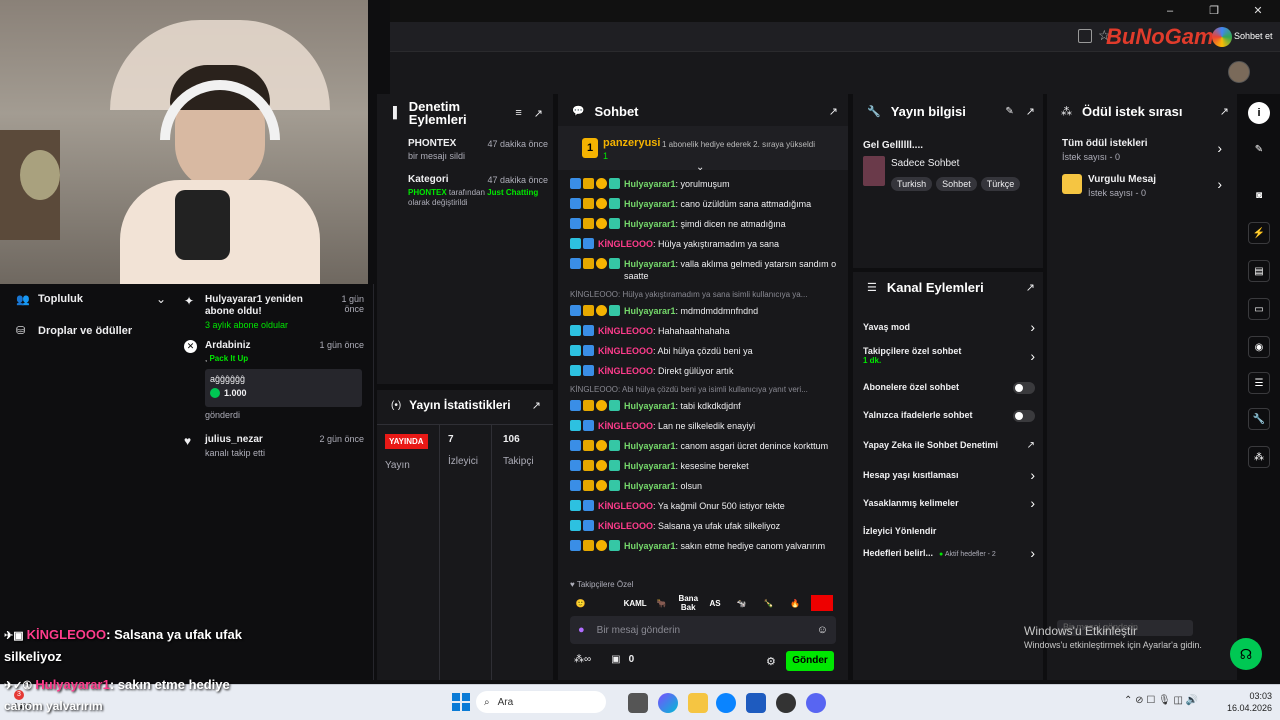  Describe the element at coordinates (706, 311) in the screenshot. I see `chat-message: Hulyayarar1: mdmdmddmnfndnd` at that location.